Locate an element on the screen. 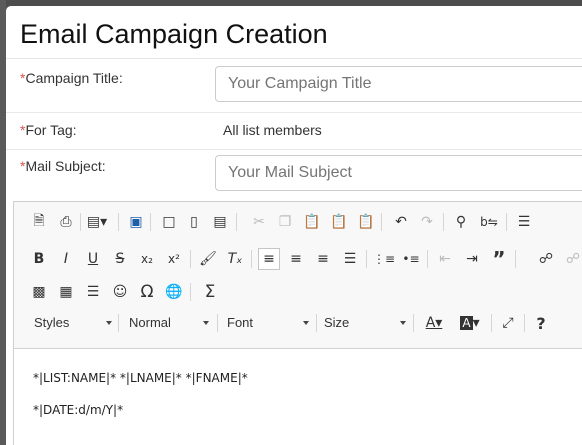 The height and width of the screenshot is (445, 582). subscript-icon: x₂ is located at coordinates (147, 259).